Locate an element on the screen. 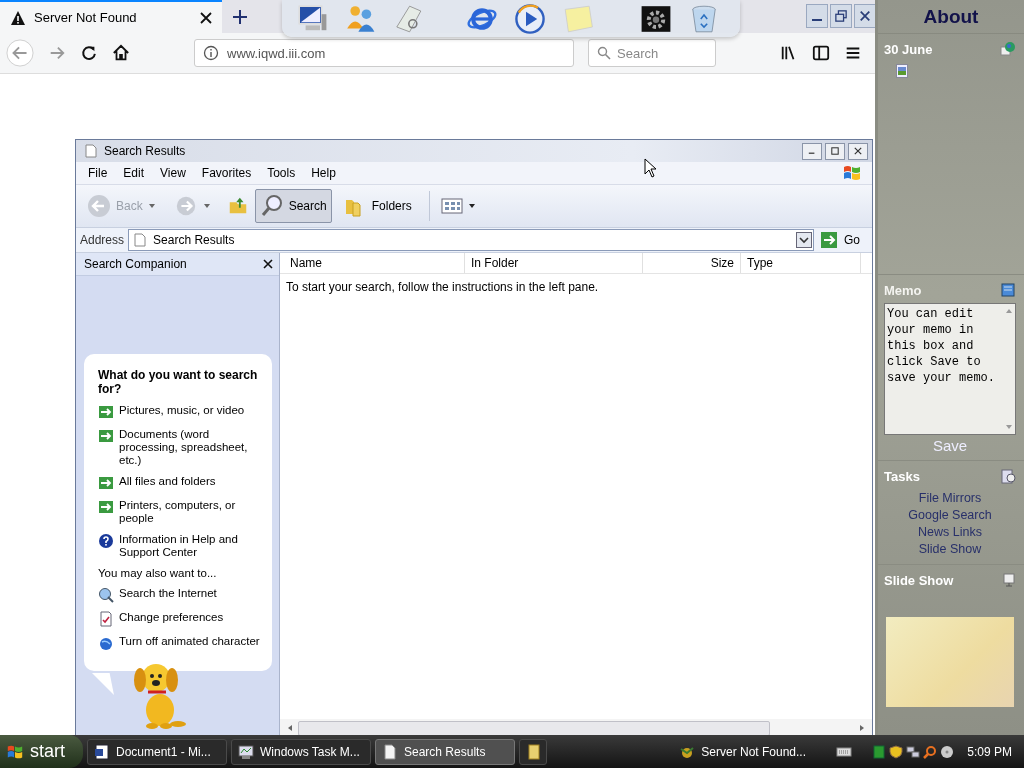  network-icon is located at coordinates (913, 751).